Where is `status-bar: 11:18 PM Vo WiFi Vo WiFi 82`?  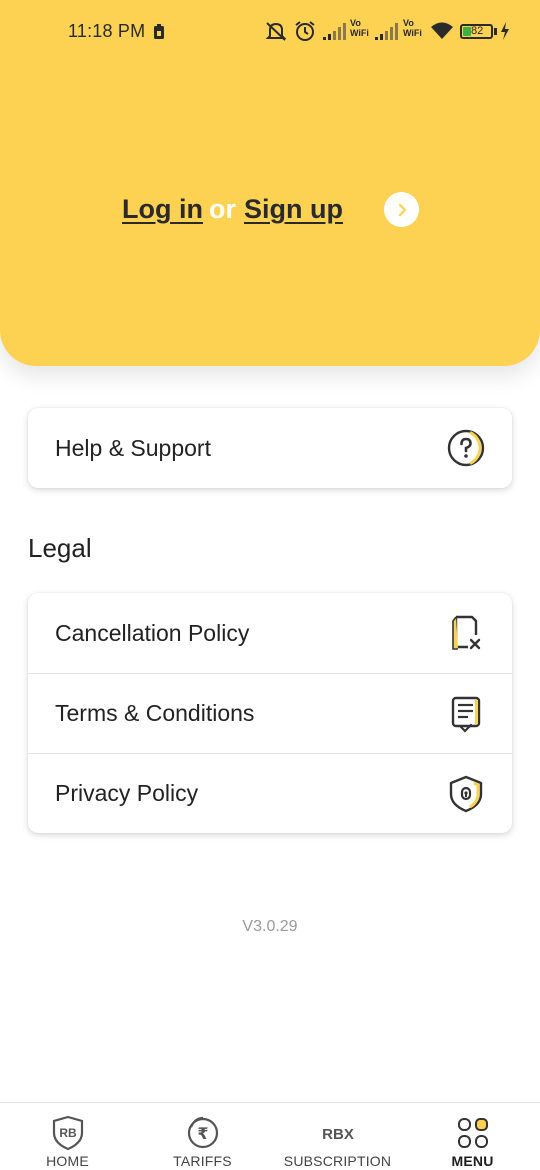 status-bar: 11:18 PM Vo WiFi Vo WiFi 82 is located at coordinates (270, 31).